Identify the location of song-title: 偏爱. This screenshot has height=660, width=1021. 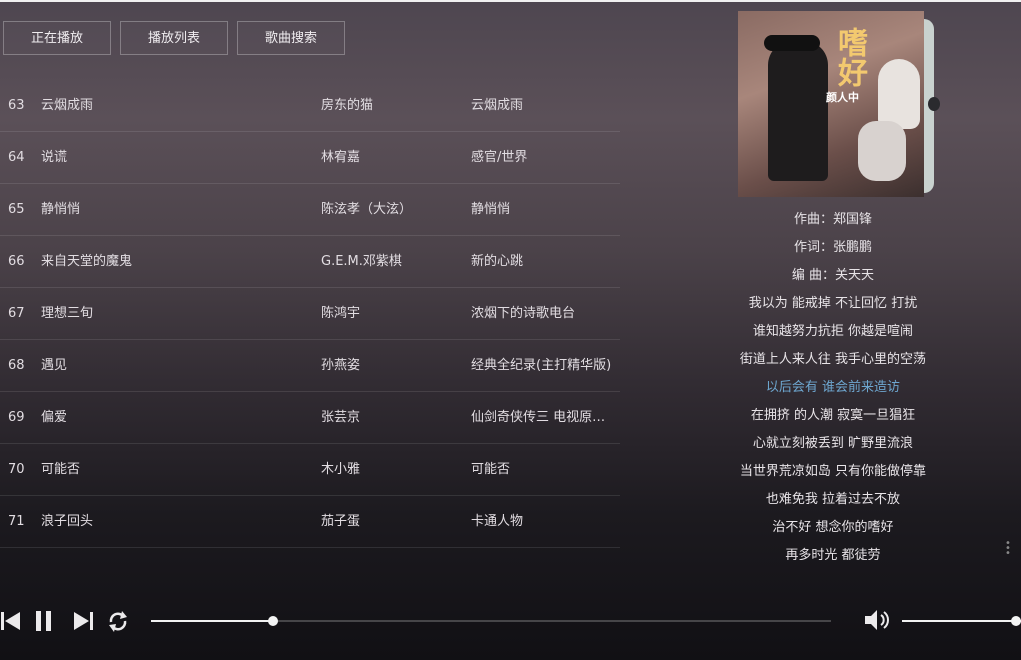
(171, 417).